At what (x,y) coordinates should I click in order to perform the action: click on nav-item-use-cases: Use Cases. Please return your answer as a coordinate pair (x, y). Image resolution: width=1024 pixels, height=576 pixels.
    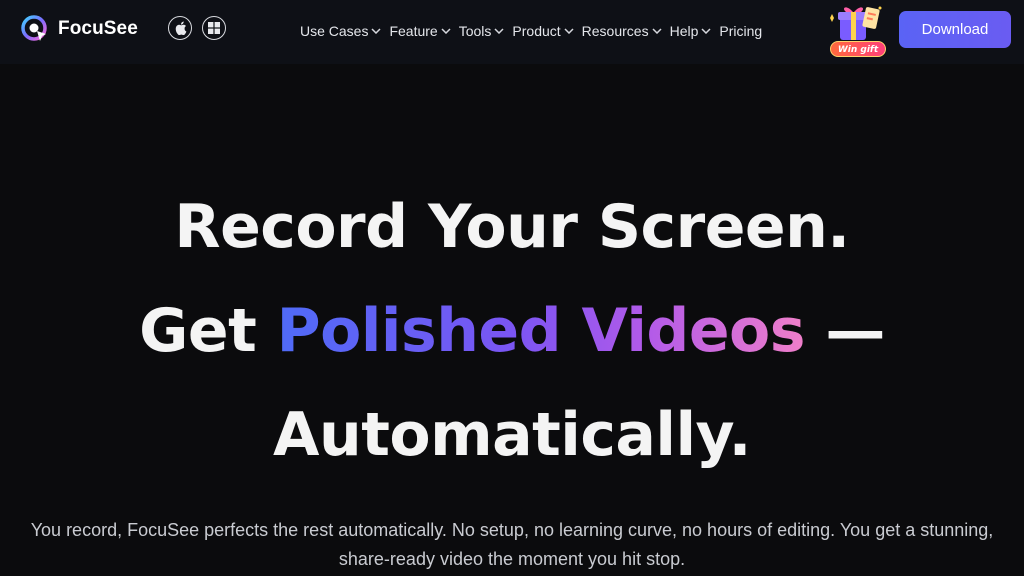
    Looking at the image, I should click on (340, 31).